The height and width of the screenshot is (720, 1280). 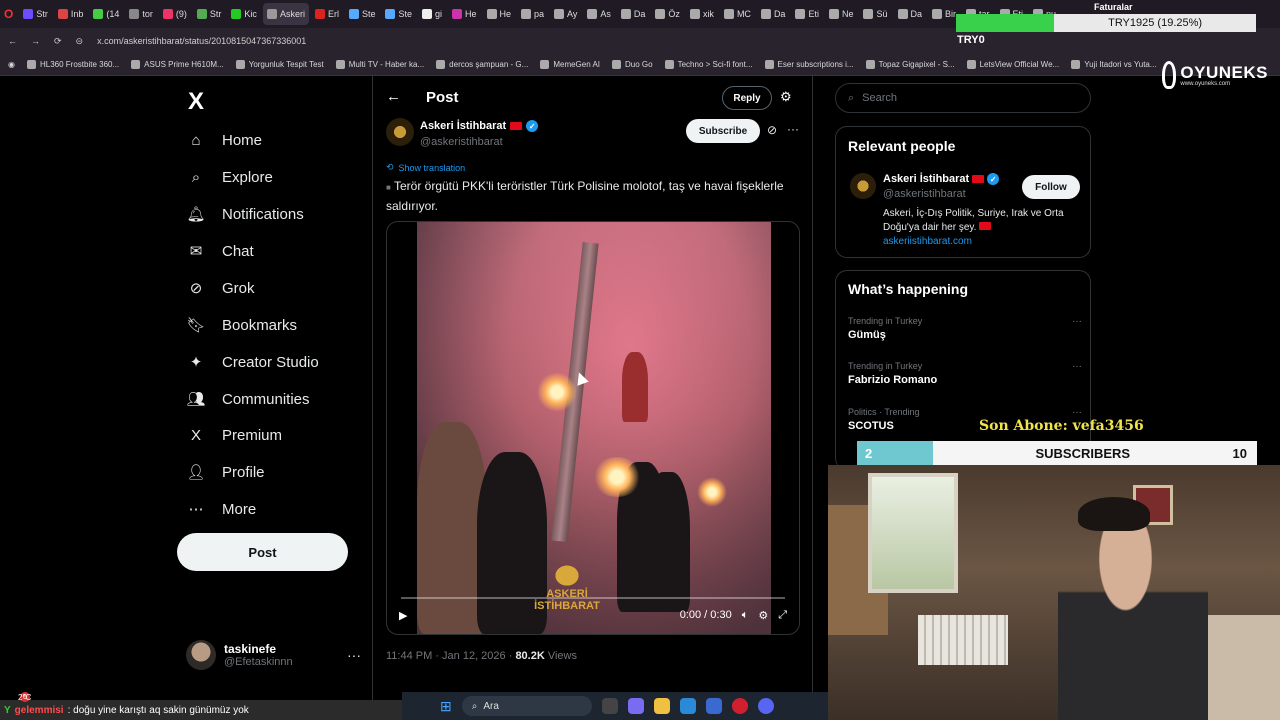 What do you see at coordinates (234, 435) in the screenshot?
I see `nav-item-premium: X Premium` at bounding box center [234, 435].